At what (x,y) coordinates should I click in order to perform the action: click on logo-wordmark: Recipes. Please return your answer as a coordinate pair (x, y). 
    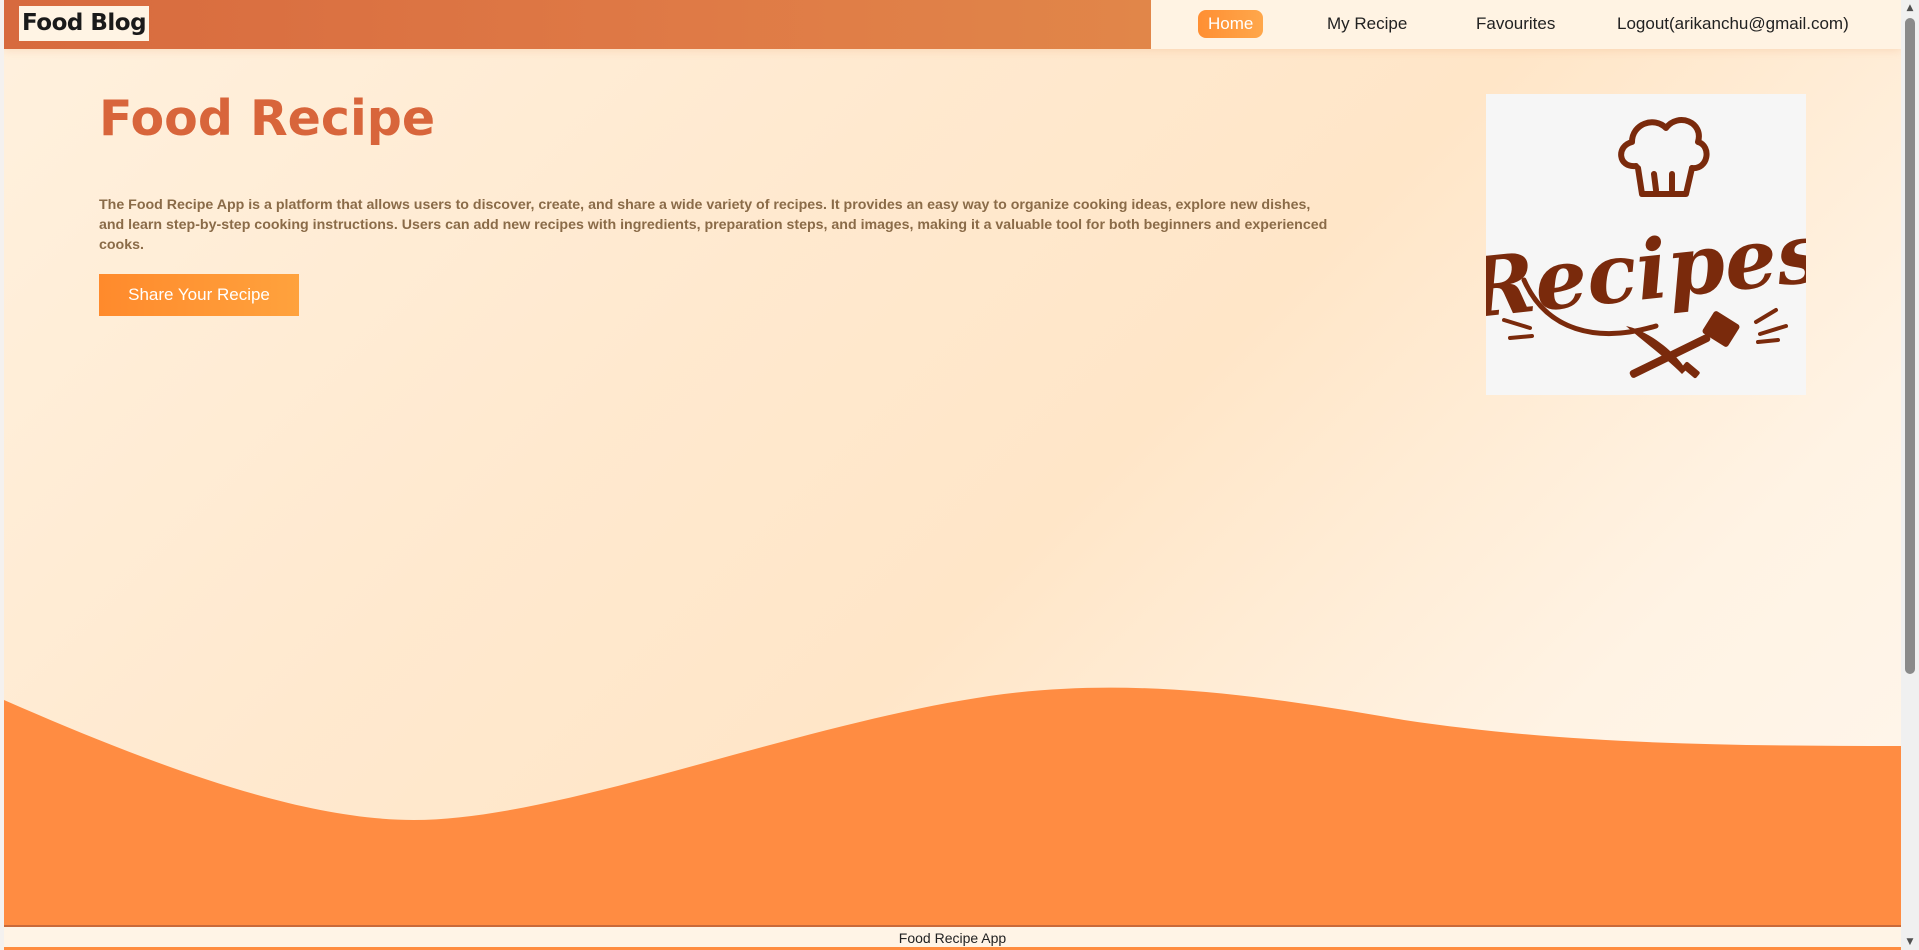
    Looking at the image, I should click on (1646, 271).